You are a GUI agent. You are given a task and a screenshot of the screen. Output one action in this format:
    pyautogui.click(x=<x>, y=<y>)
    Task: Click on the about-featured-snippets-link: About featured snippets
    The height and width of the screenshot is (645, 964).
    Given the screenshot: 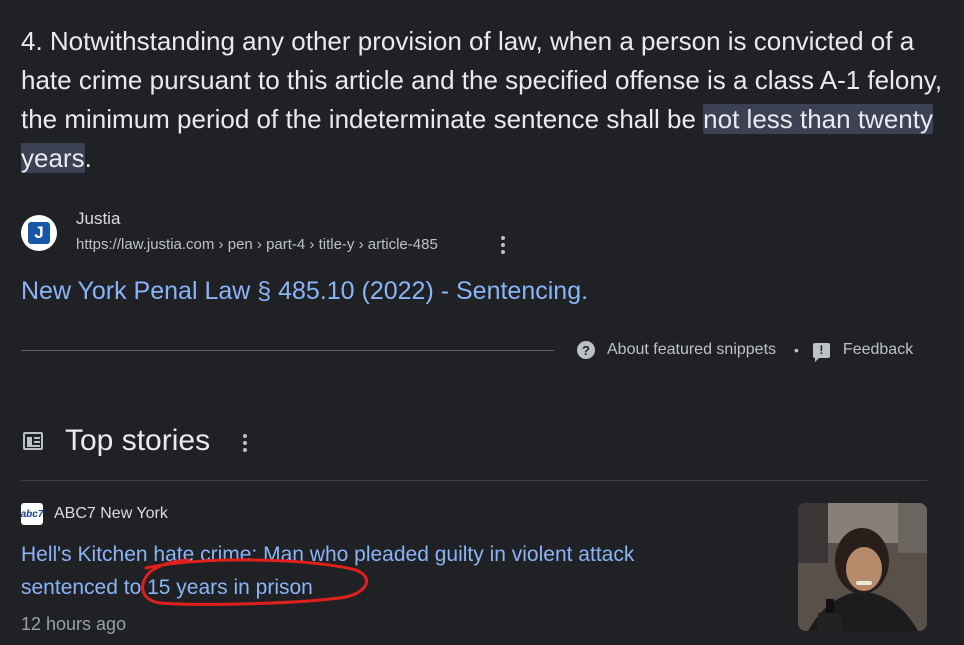 What is the action you would take?
    pyautogui.click(x=691, y=350)
    